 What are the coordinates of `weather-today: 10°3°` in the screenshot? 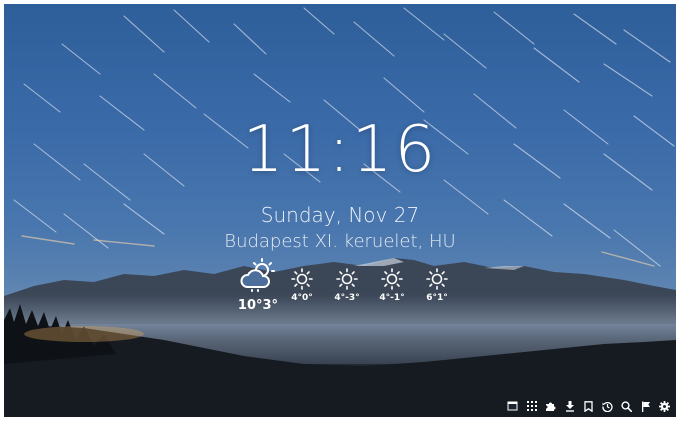 It's located at (258, 285).